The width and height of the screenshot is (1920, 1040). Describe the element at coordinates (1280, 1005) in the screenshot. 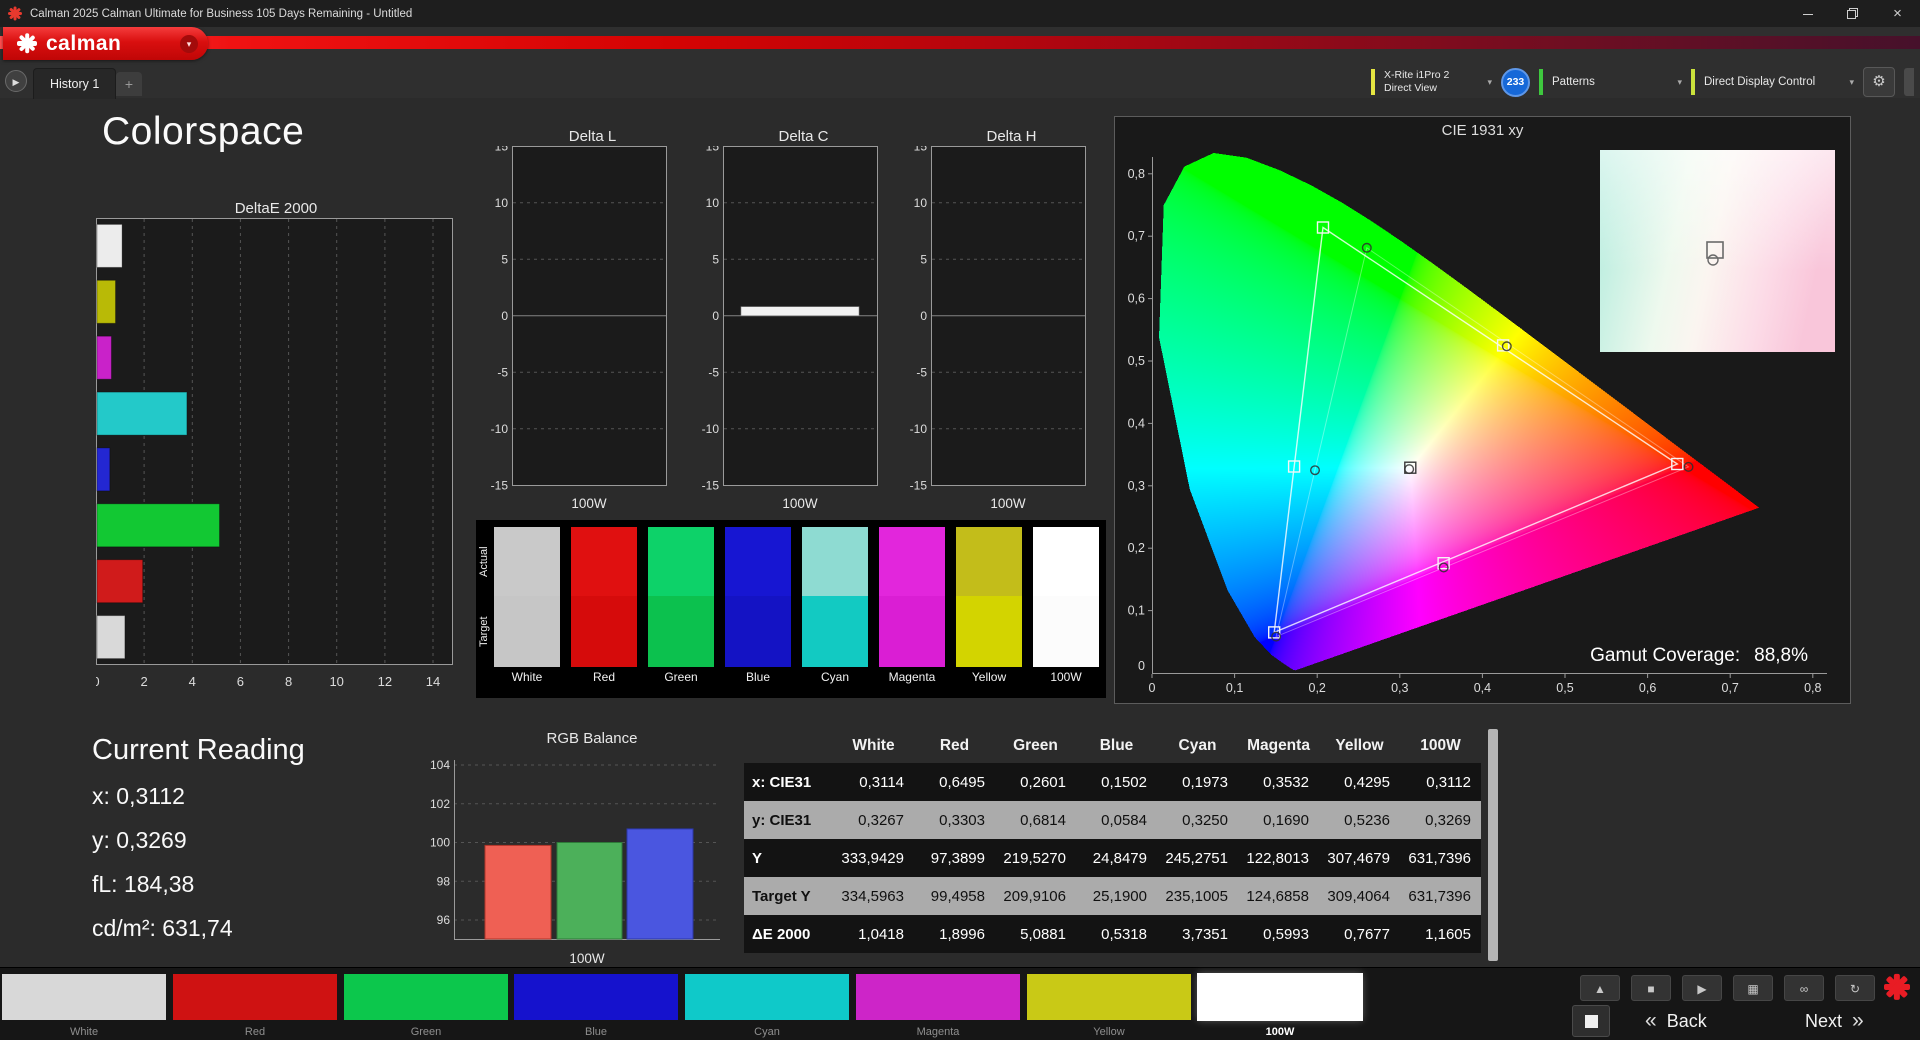

I see `pattern-patch-100W: 100W` at that location.